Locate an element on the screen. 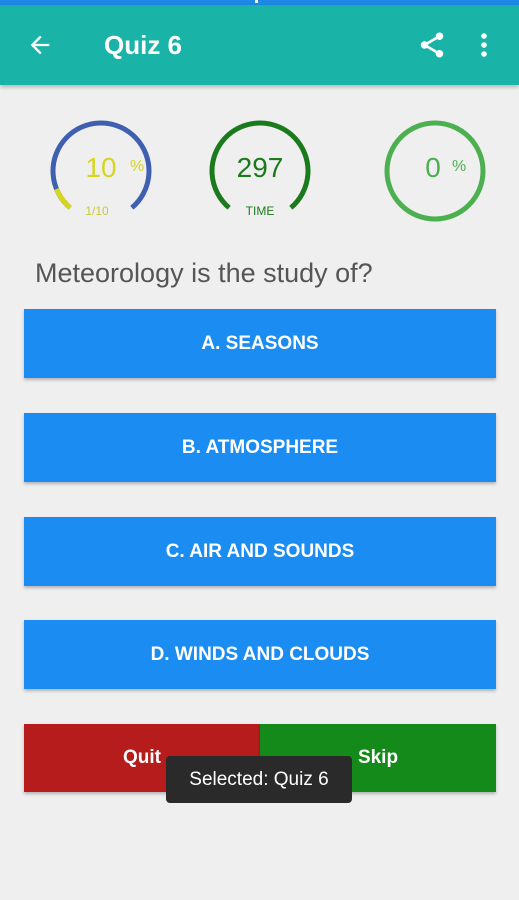 The image size is (519, 900). status-indicator is located at coordinates (256, 1).